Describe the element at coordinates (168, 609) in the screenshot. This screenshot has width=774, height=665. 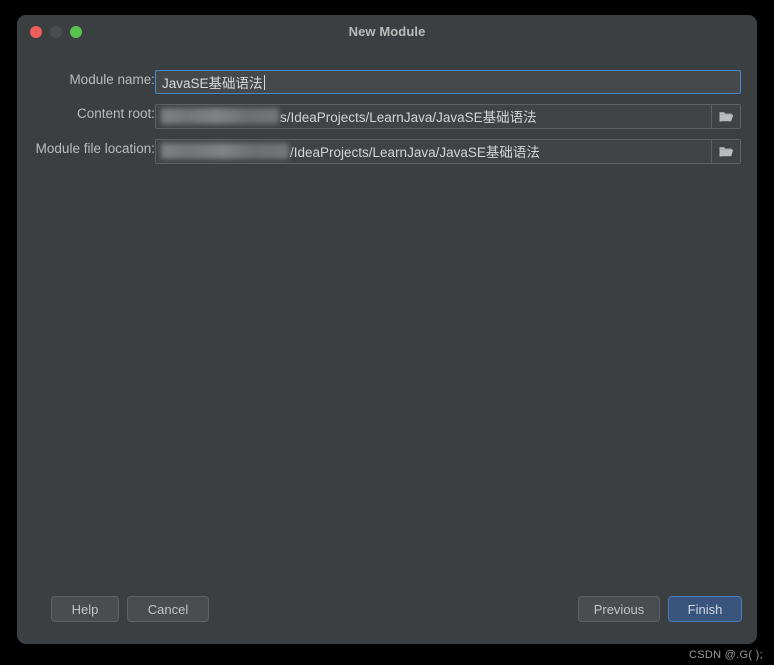
I see `cancel-button: Cancel` at that location.